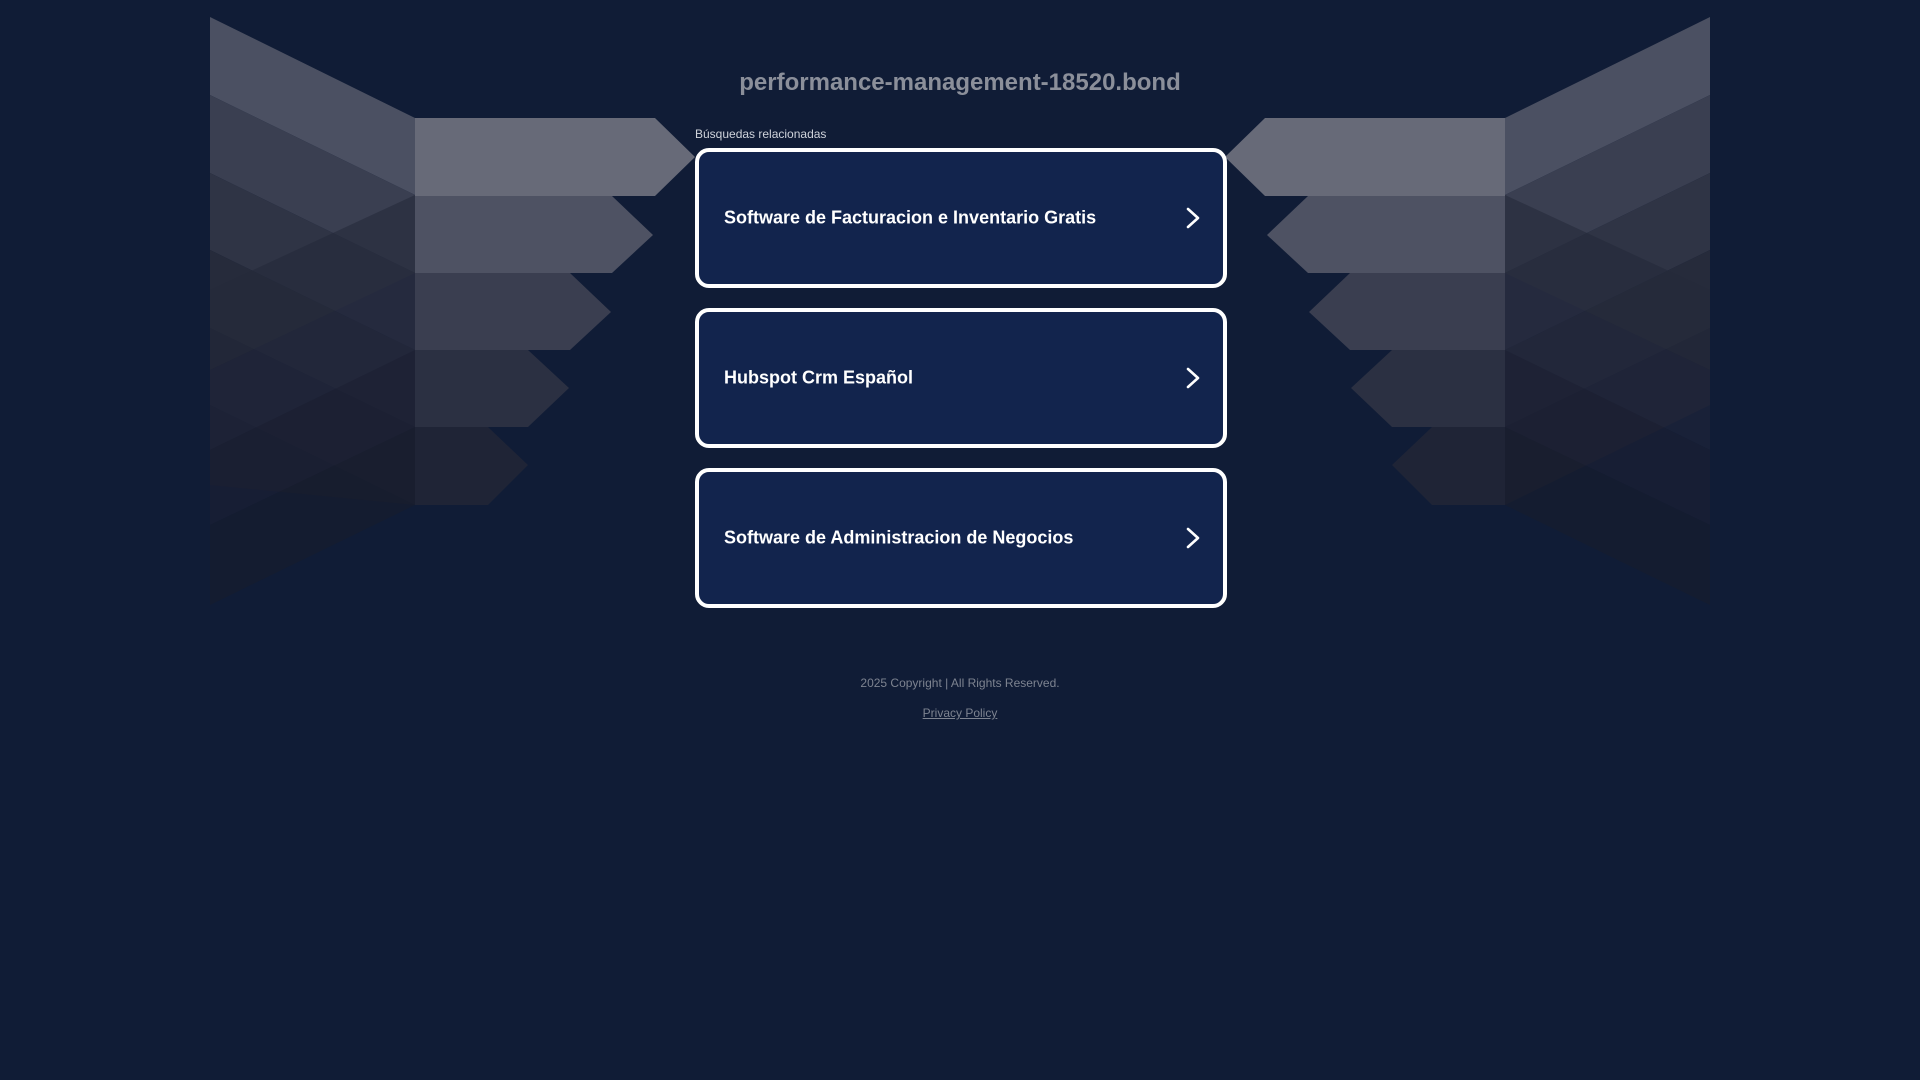 The height and width of the screenshot is (1080, 1920). I want to click on privacy-policy-link: Privacy Policy, so click(960, 713).